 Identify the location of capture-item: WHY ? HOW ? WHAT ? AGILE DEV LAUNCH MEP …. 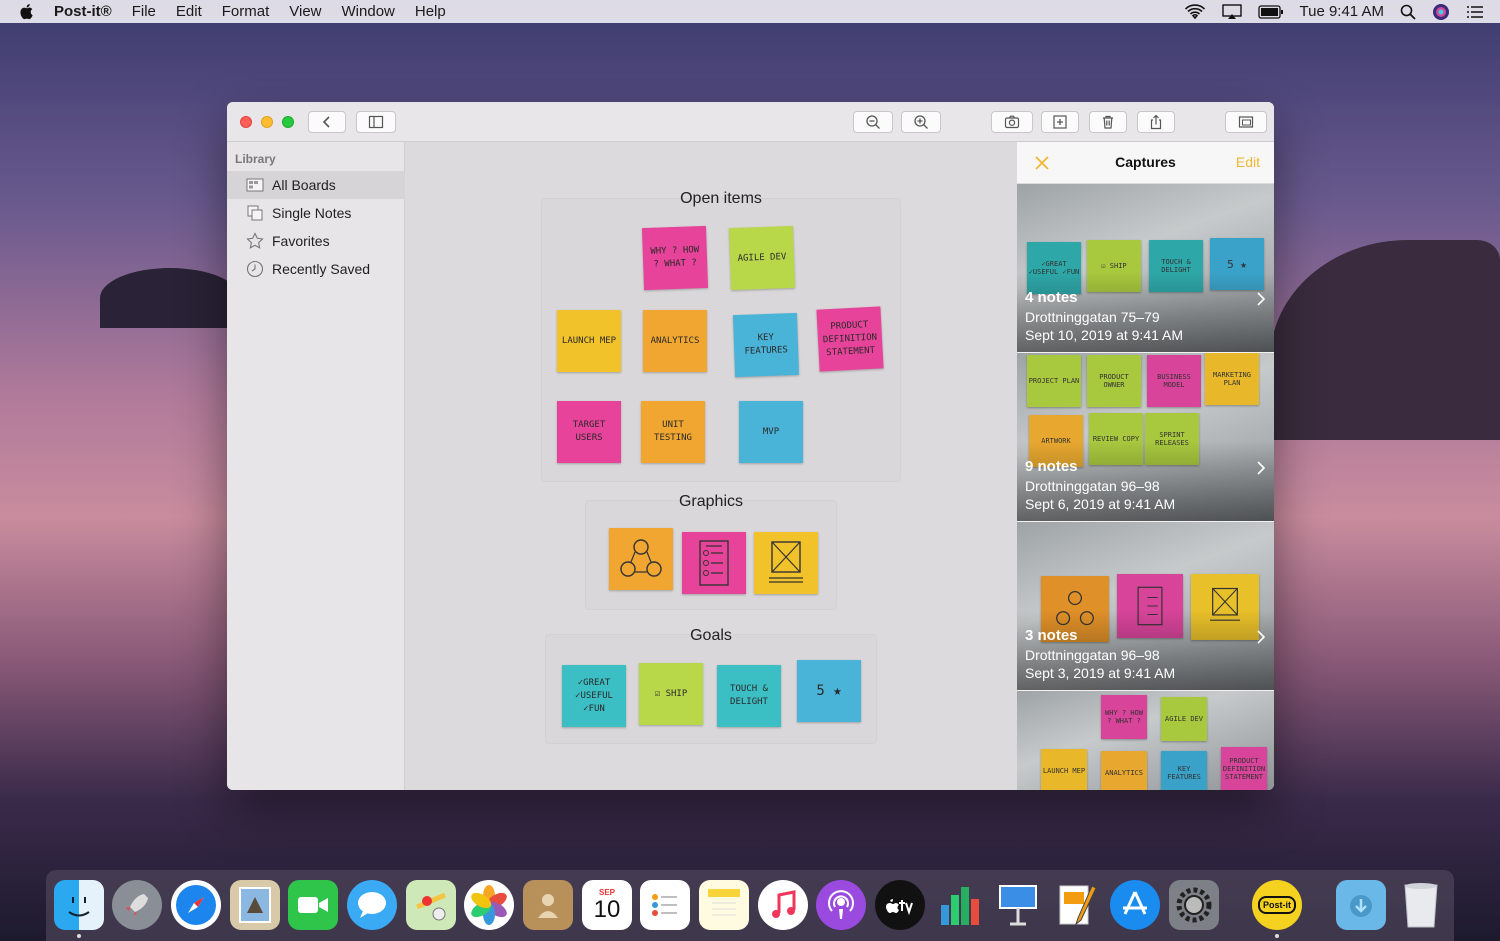
(1145, 740).